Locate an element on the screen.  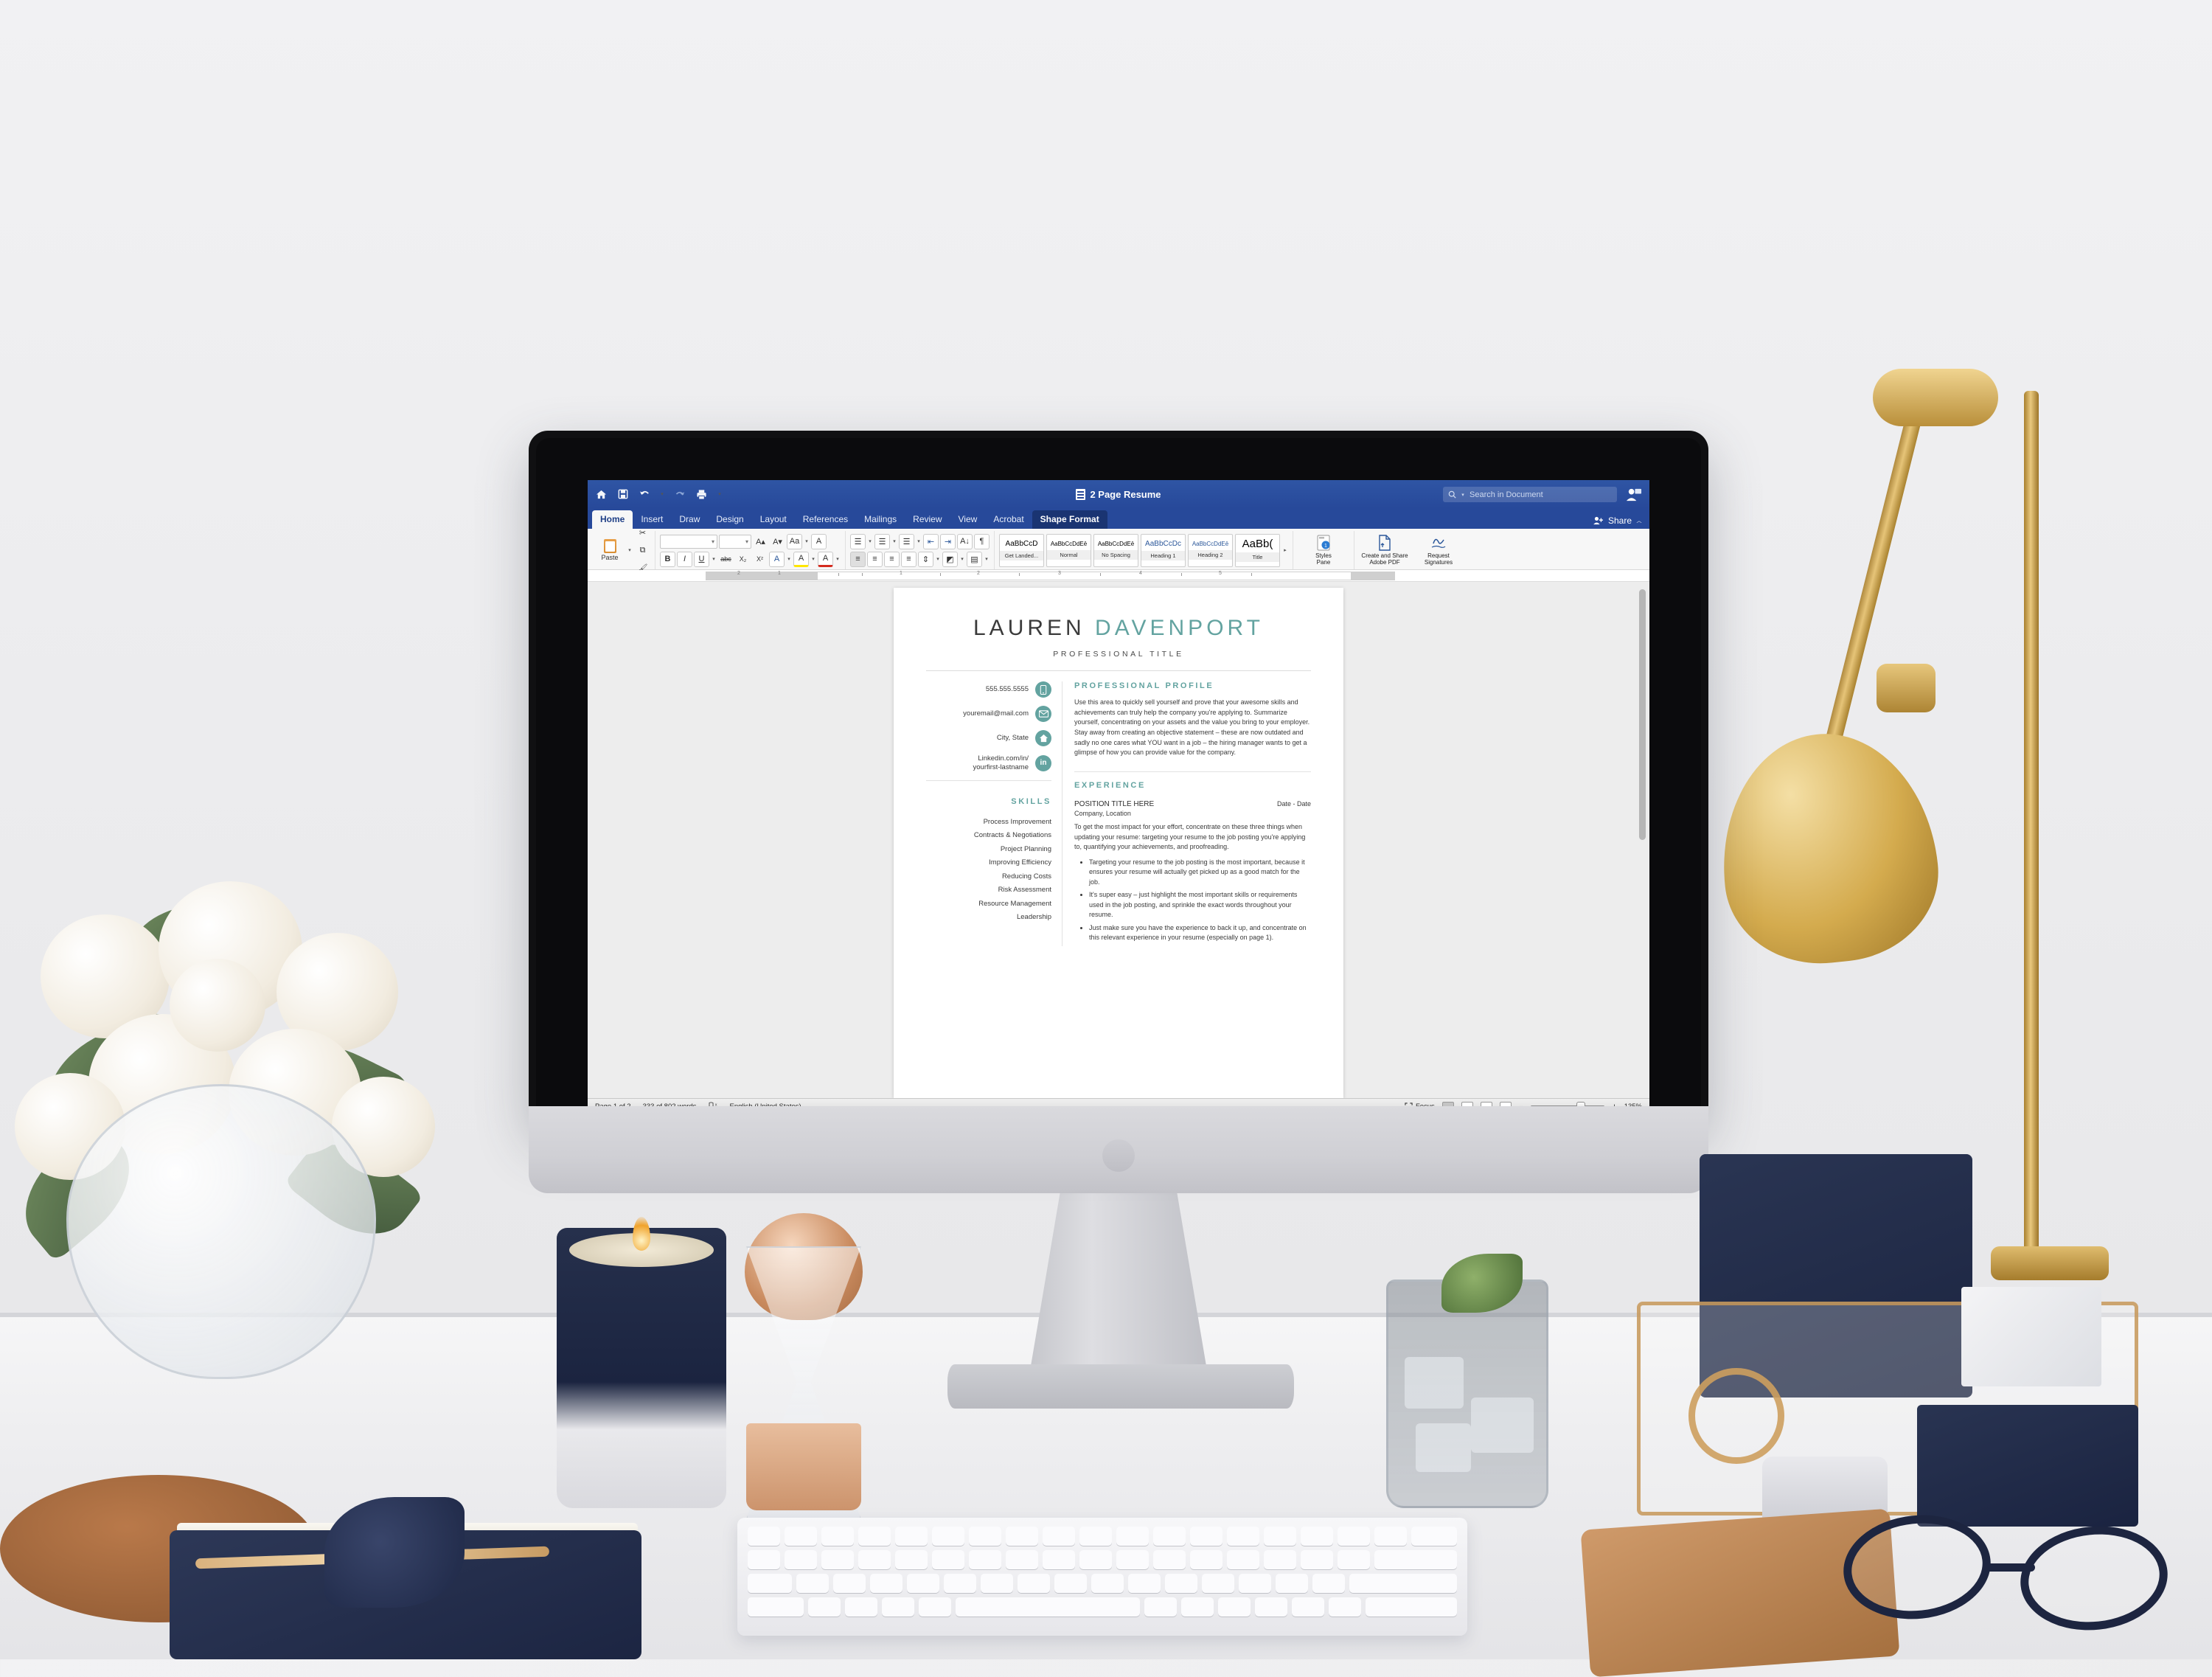
undo-icon is located at coordinates (644, 494).